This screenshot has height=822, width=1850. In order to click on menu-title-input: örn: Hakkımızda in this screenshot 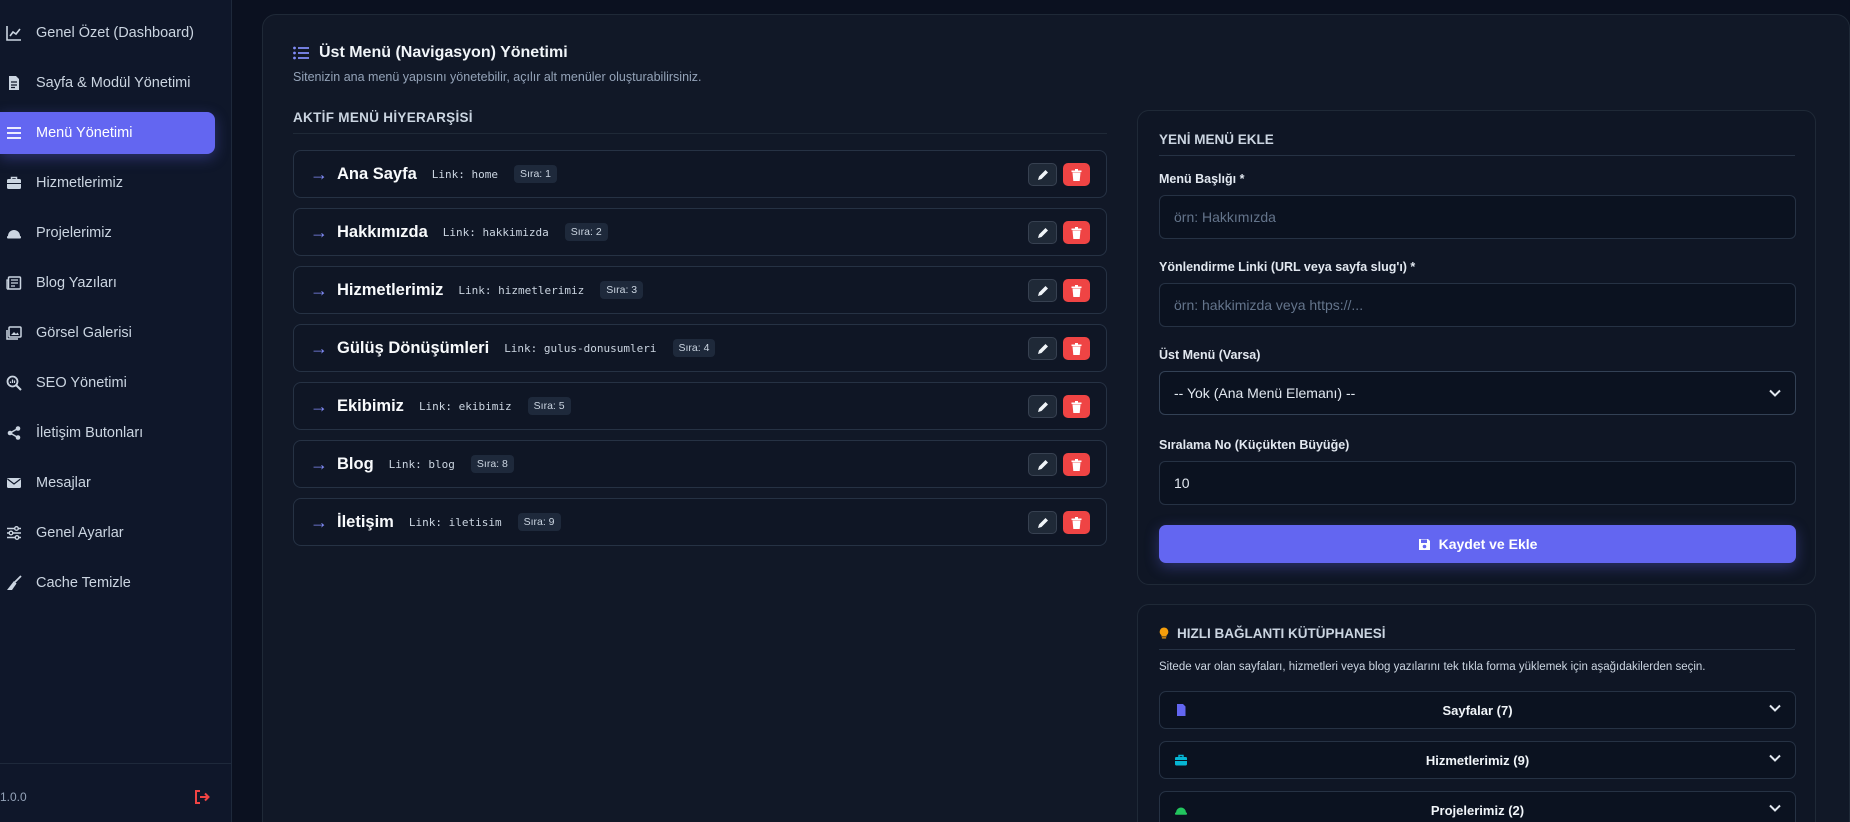, I will do `click(1477, 217)`.